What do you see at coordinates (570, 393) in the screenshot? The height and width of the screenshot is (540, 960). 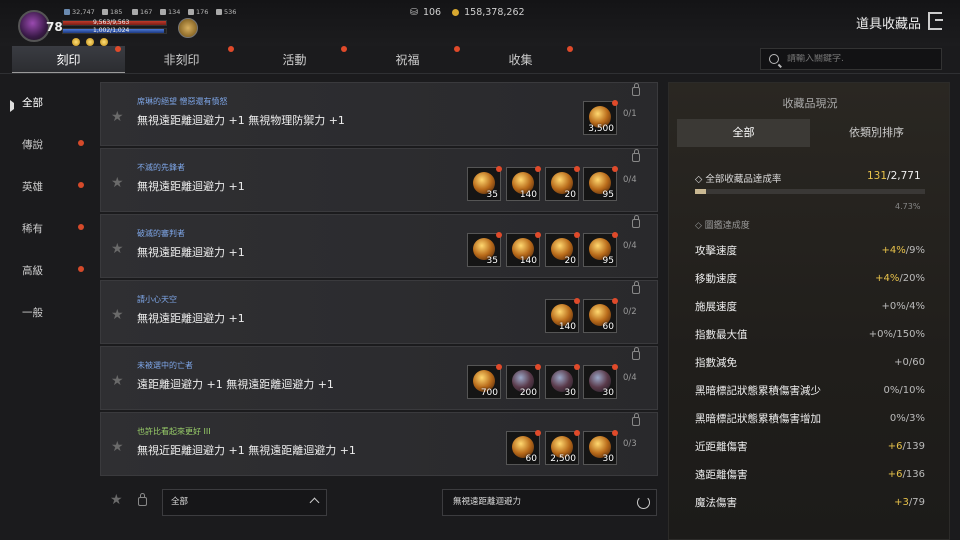 I see `item-quantity: 30` at bounding box center [570, 393].